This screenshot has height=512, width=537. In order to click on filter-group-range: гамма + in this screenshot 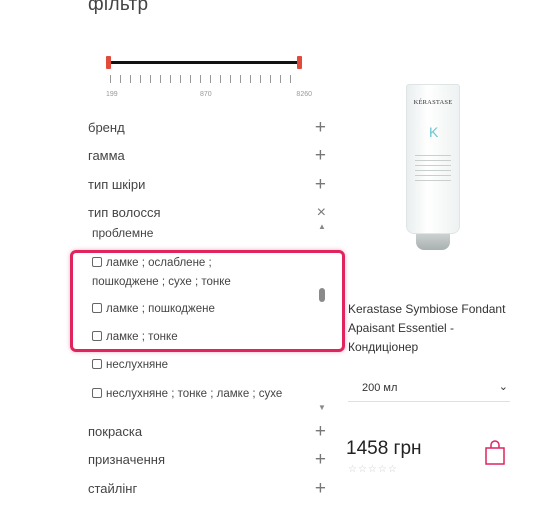, I will do `click(208, 156)`.